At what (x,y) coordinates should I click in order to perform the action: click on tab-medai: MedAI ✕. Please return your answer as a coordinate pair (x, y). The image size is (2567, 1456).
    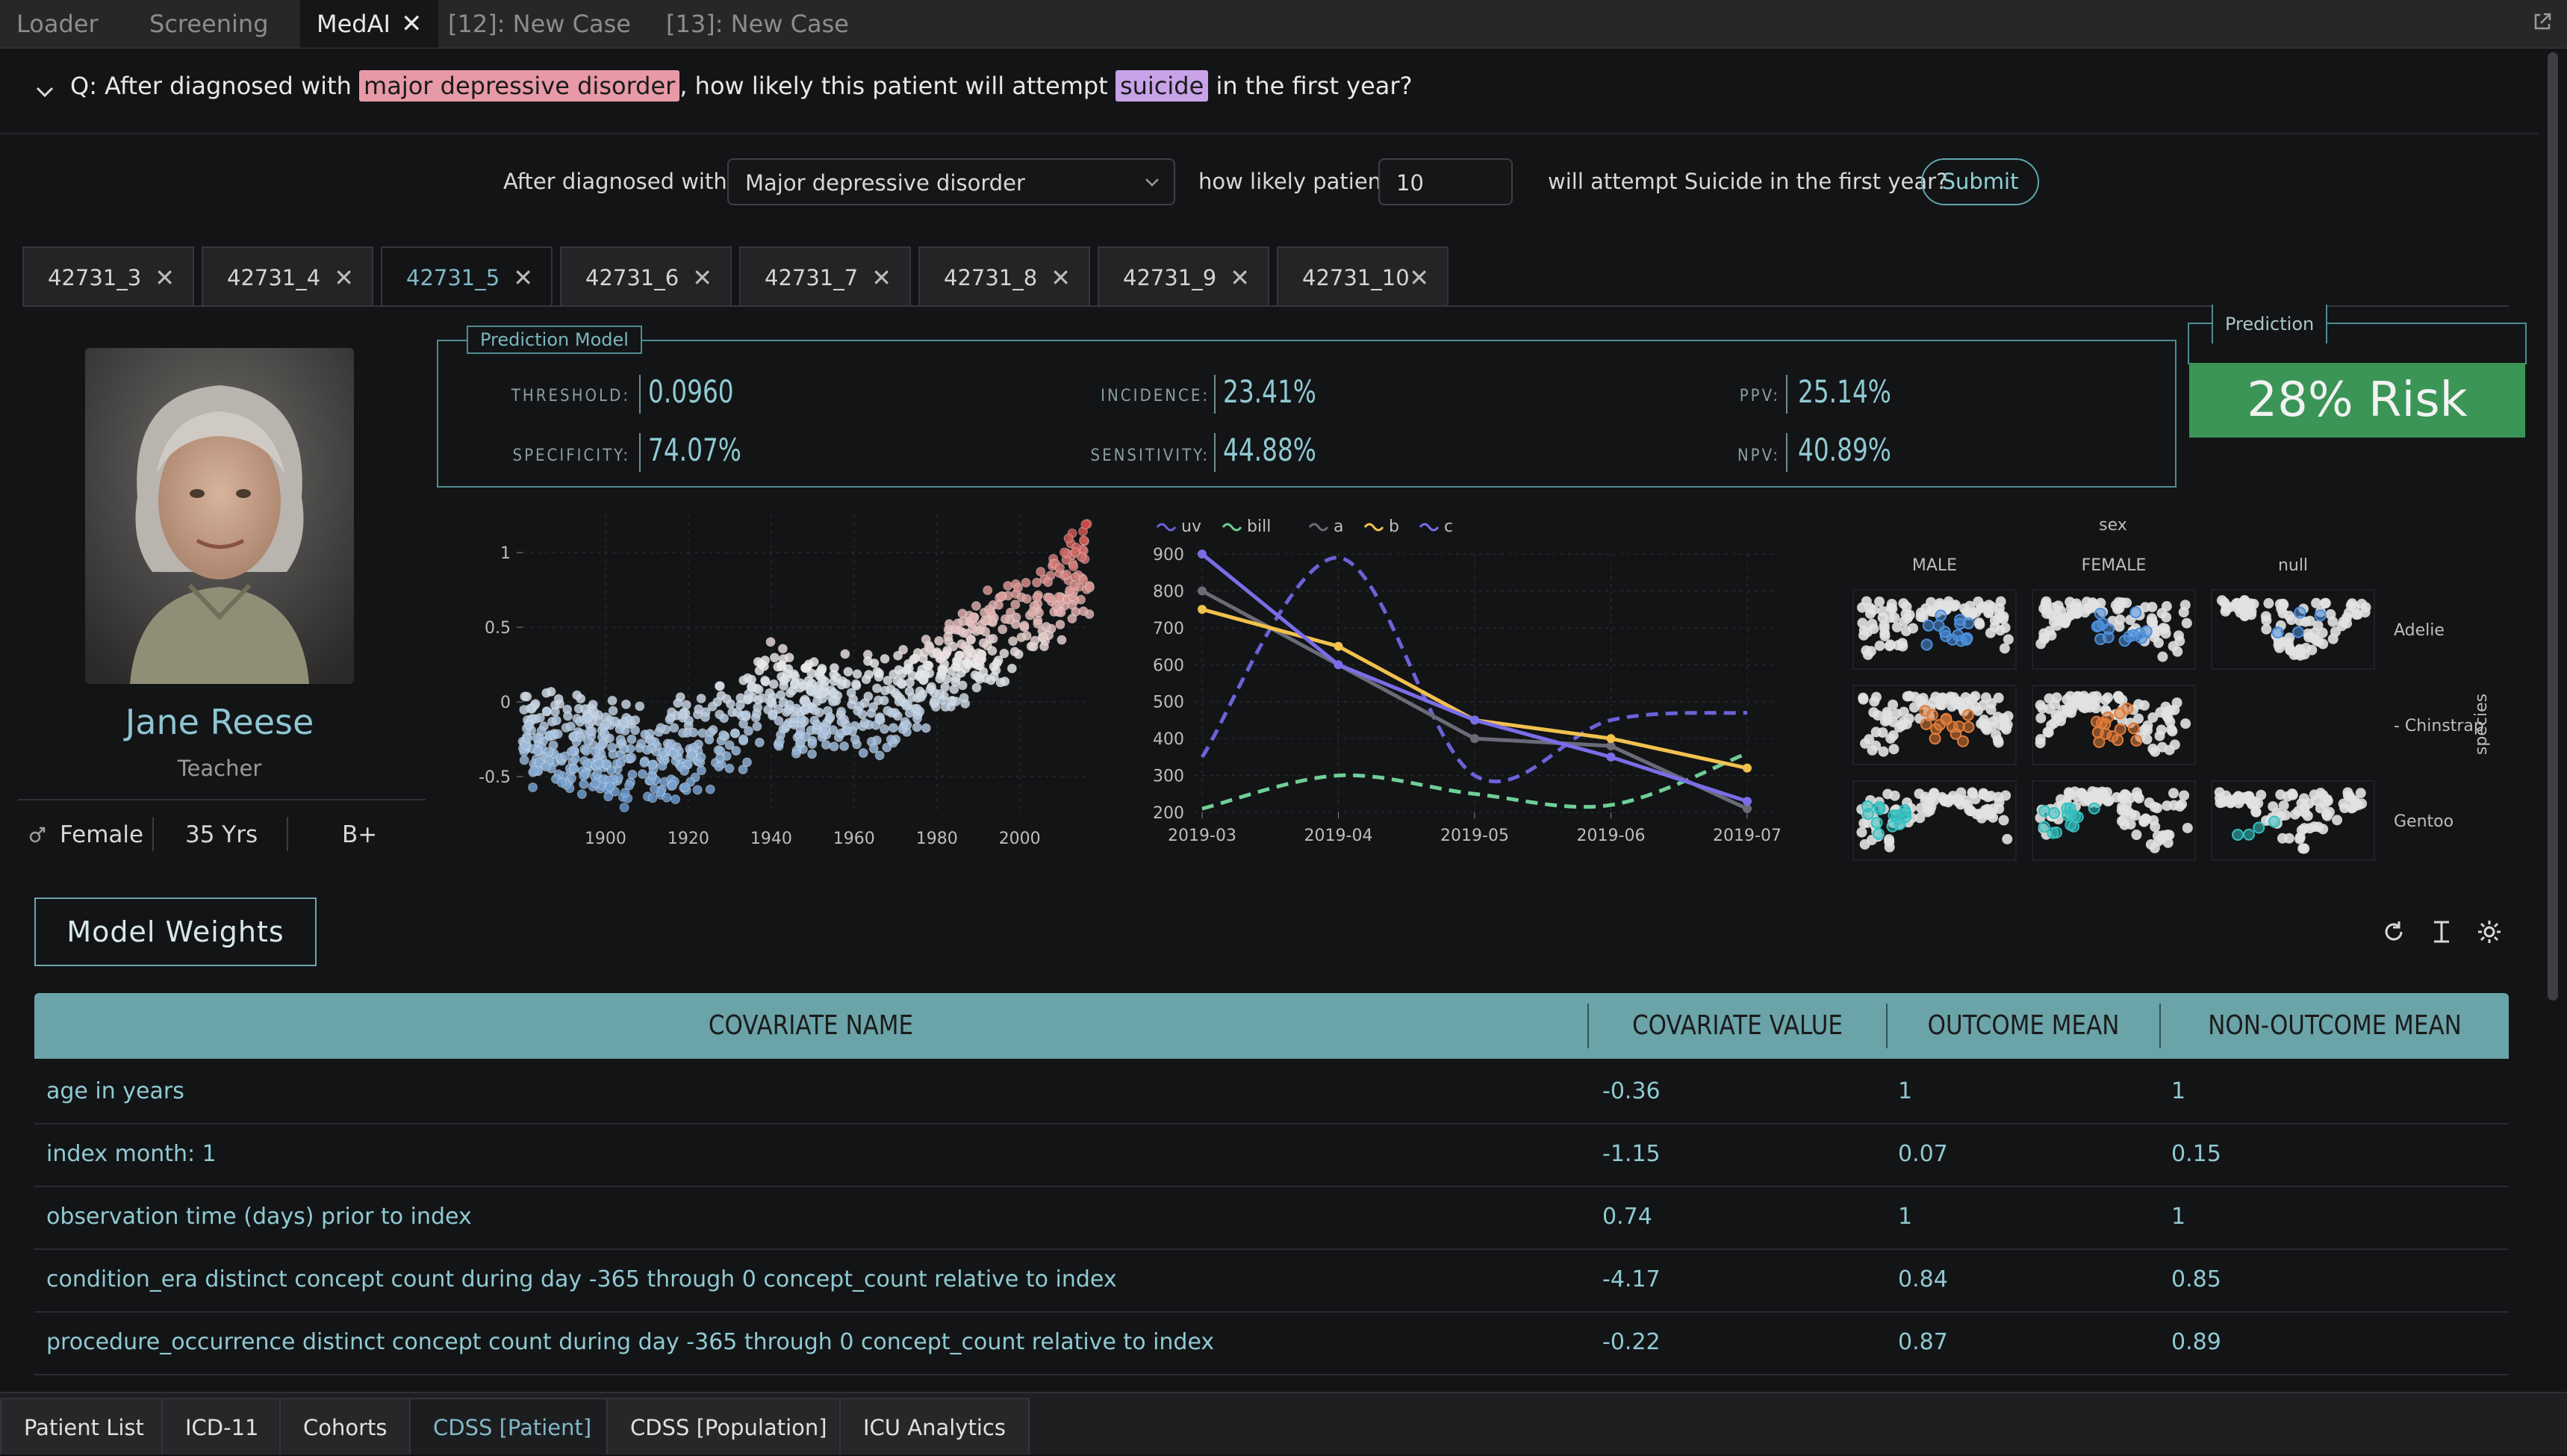
    Looking at the image, I should click on (369, 24).